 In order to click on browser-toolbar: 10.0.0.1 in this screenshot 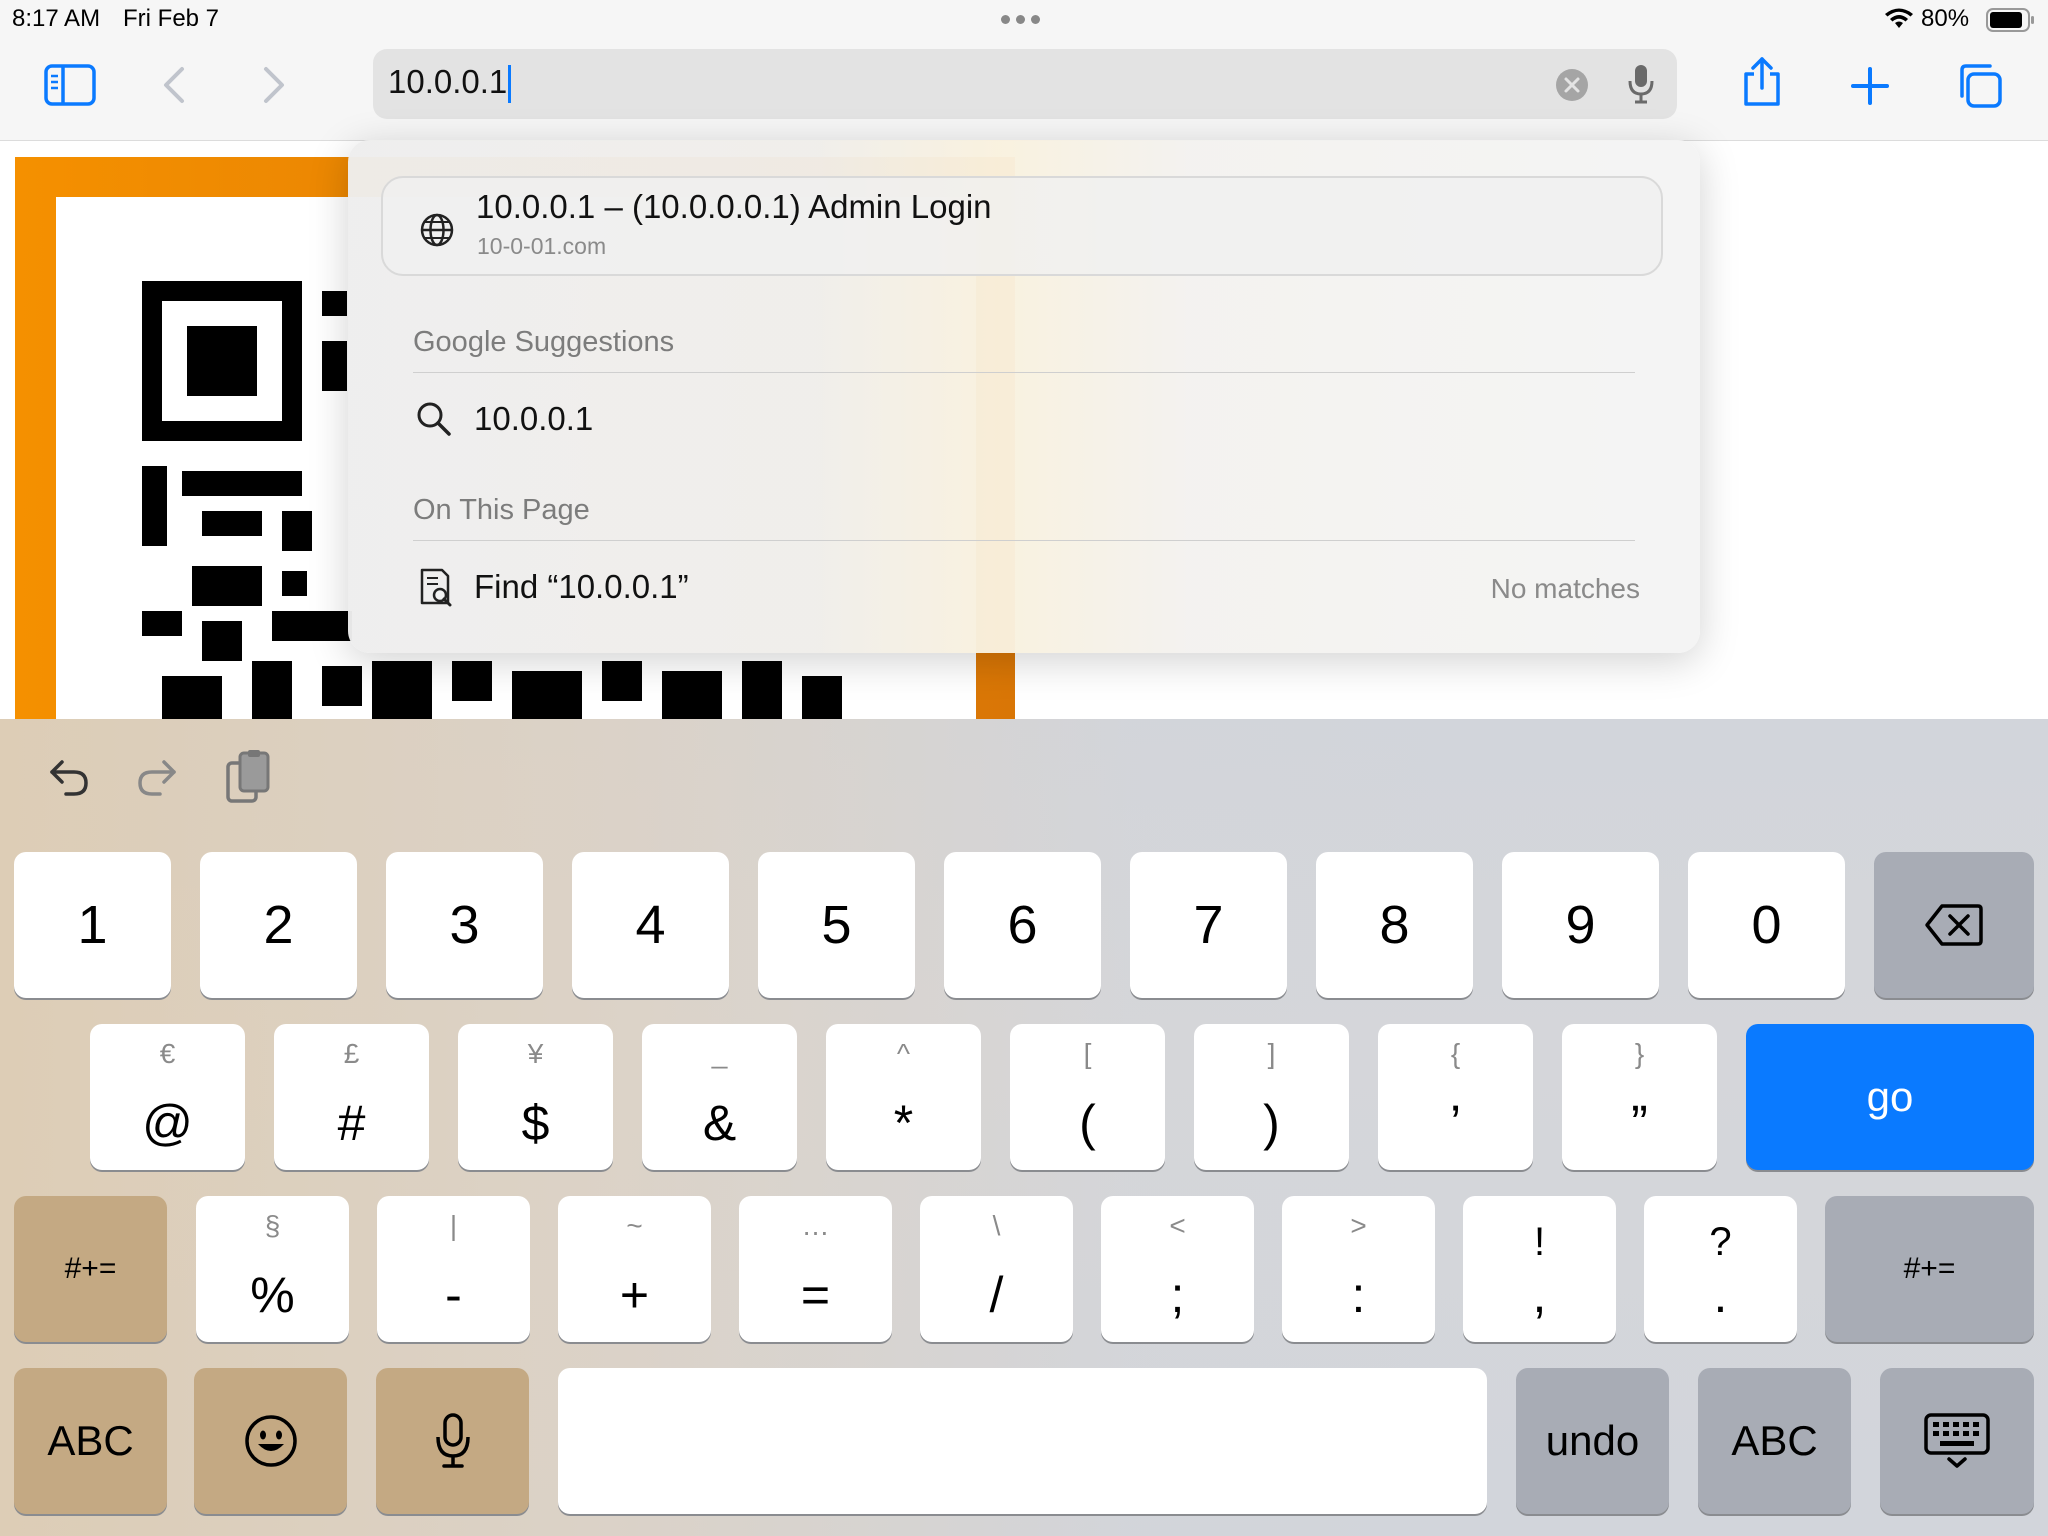, I will do `click(1024, 90)`.